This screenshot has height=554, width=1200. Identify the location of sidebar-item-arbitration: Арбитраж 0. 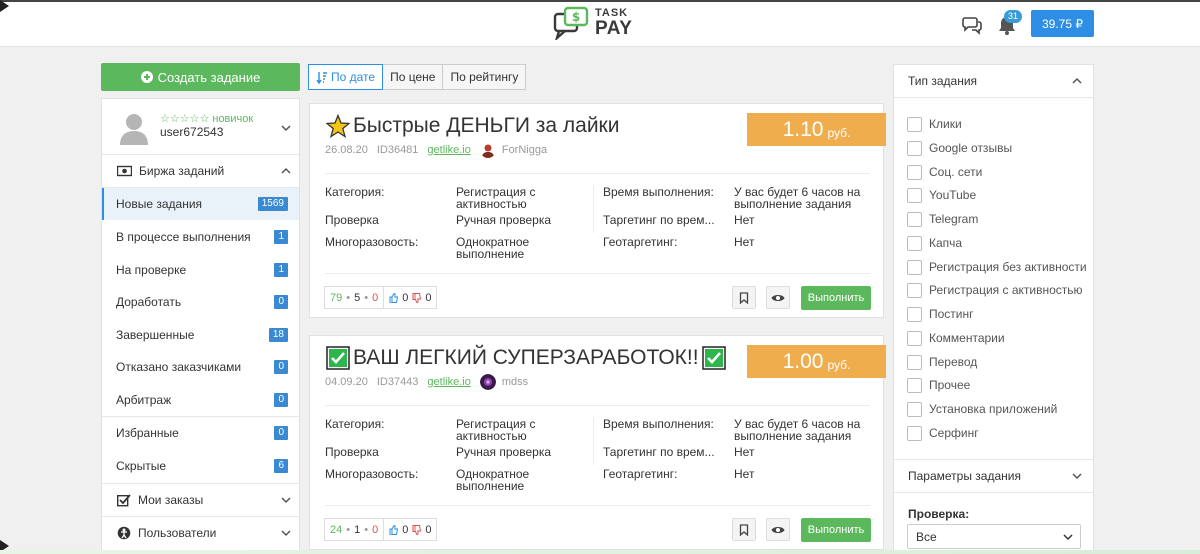
(200, 400).